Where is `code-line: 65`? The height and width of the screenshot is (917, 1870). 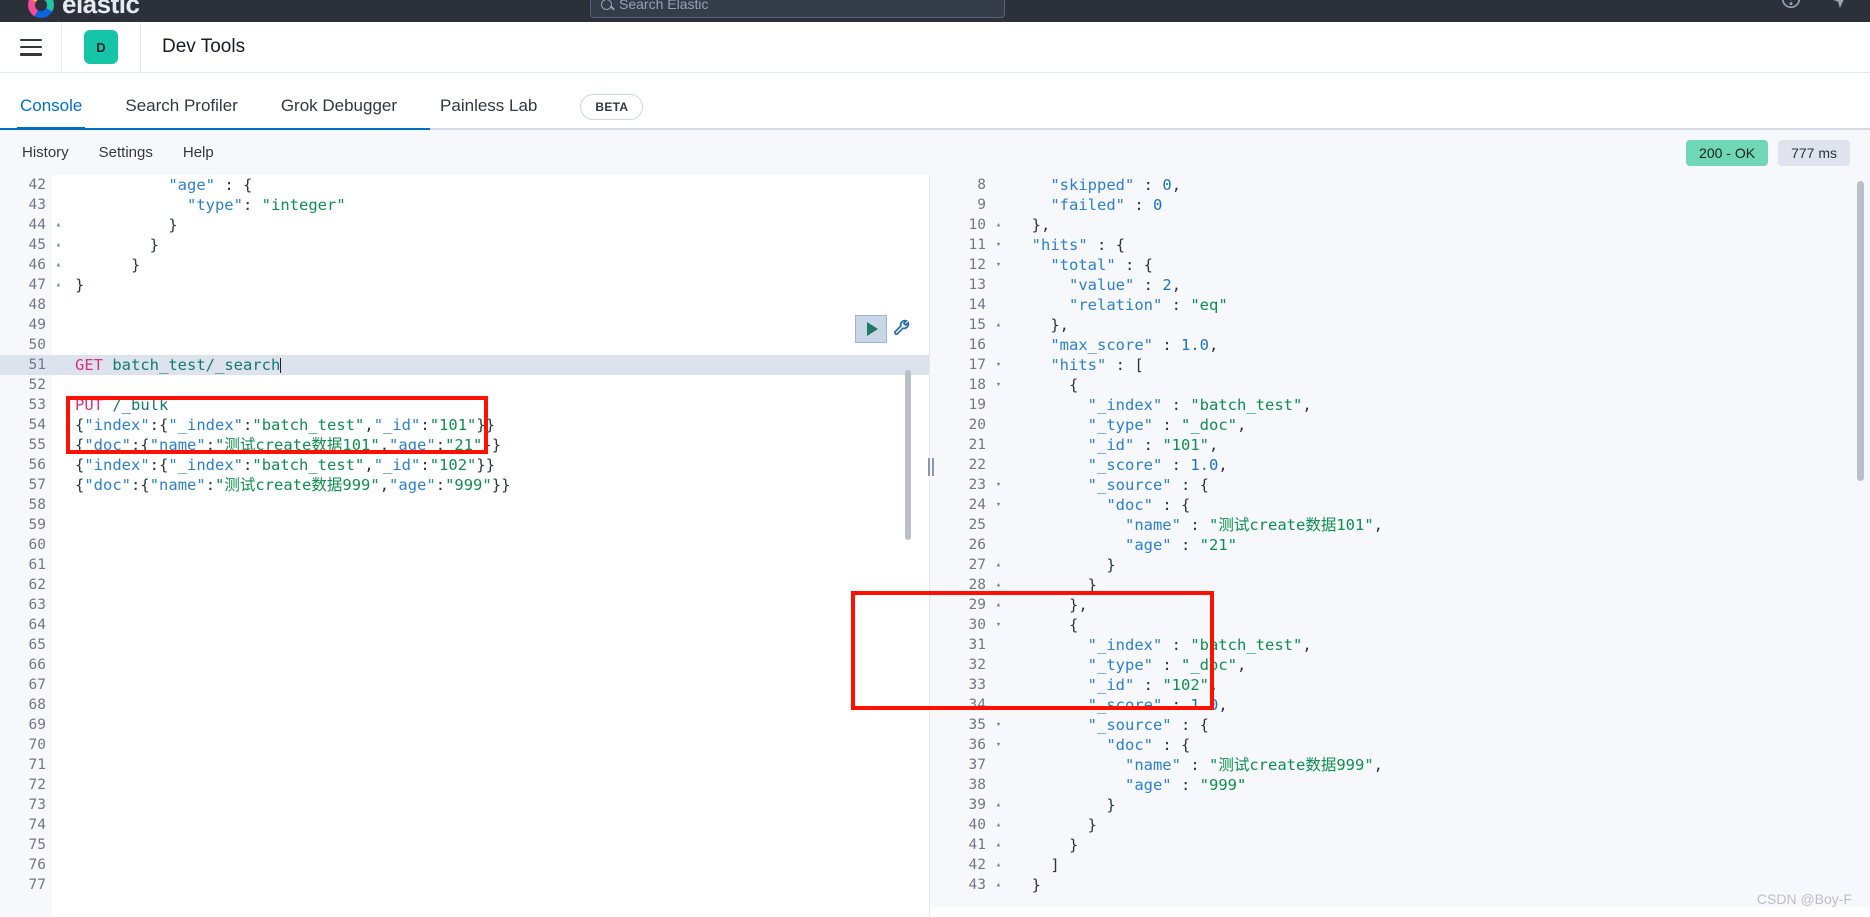 code-line: 65 is located at coordinates (464, 645).